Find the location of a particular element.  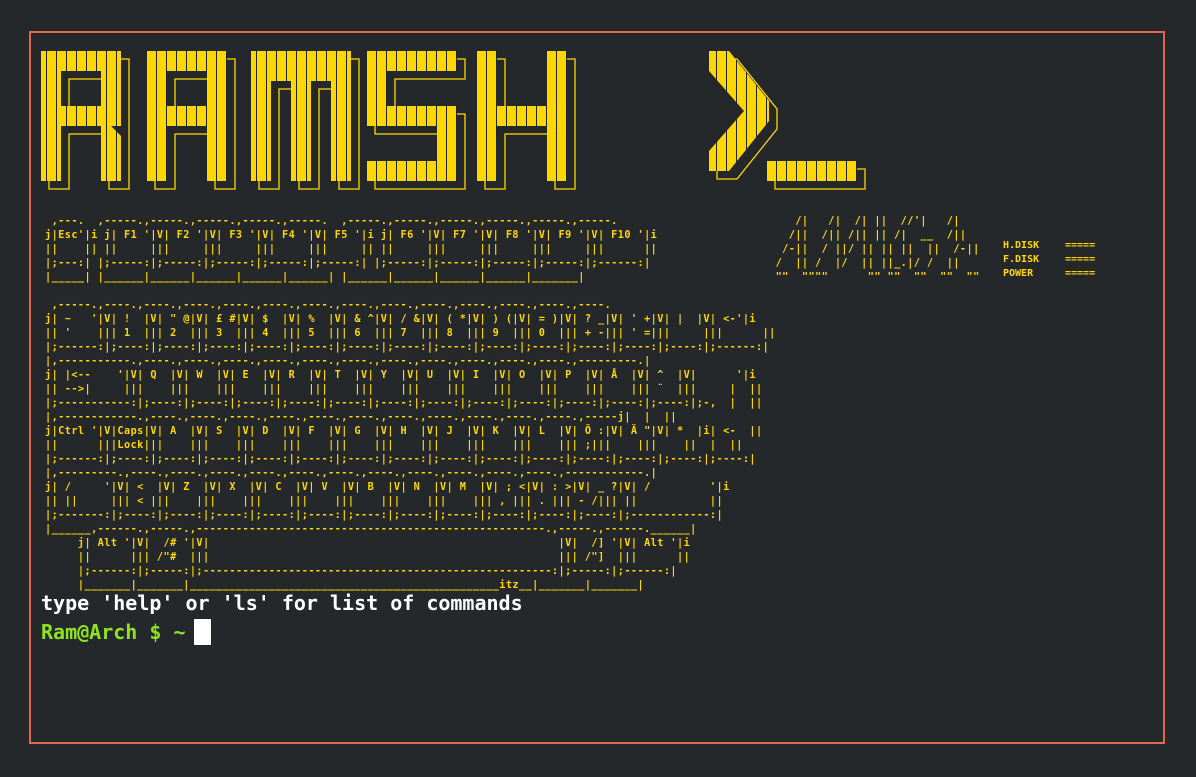

status-hdisk: H.DISK ===== is located at coordinates (1049, 245).